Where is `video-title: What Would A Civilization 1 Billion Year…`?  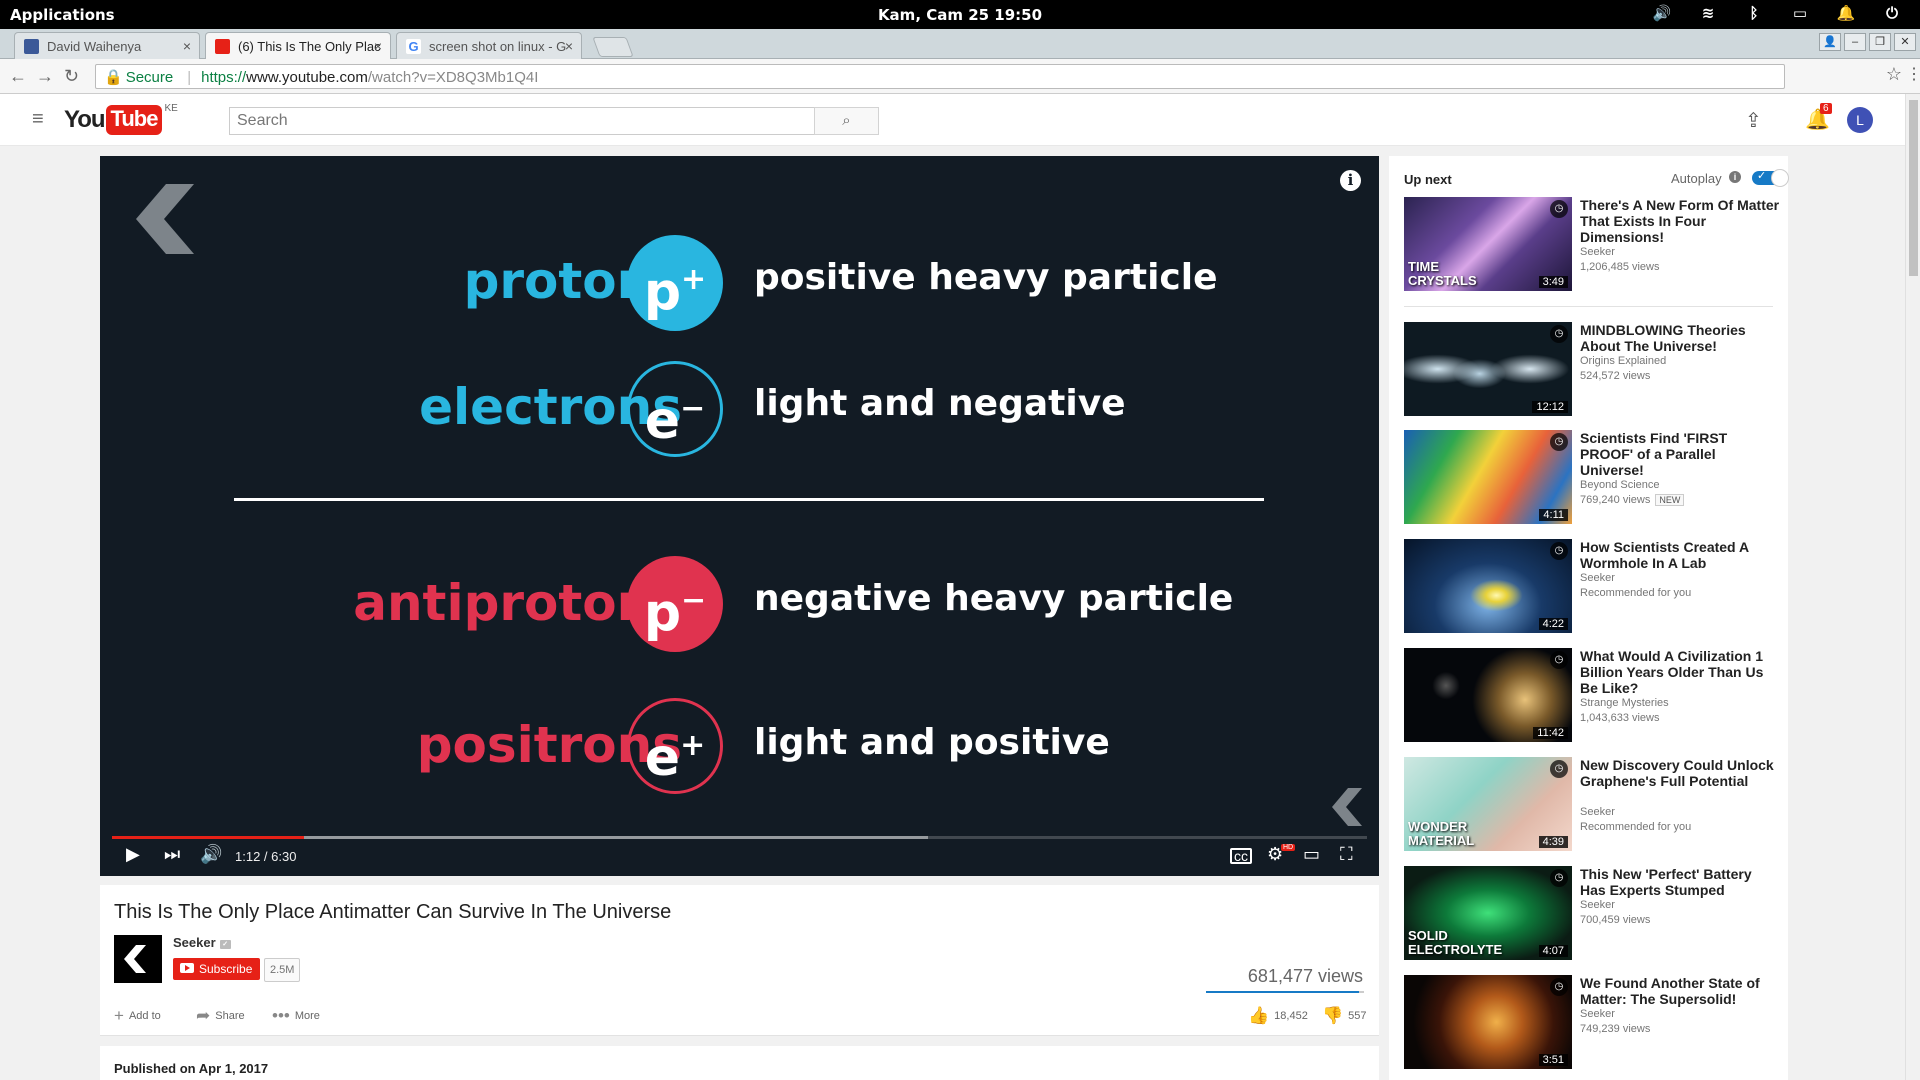
video-title: What Would A Civilization 1 Billion Year… is located at coordinates (1680, 672).